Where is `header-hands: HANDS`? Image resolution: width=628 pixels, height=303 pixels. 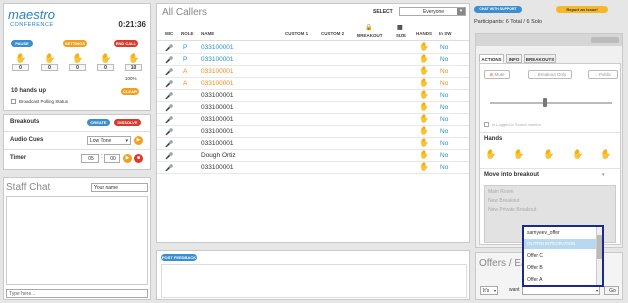
header-hands: HANDS is located at coordinates (424, 33).